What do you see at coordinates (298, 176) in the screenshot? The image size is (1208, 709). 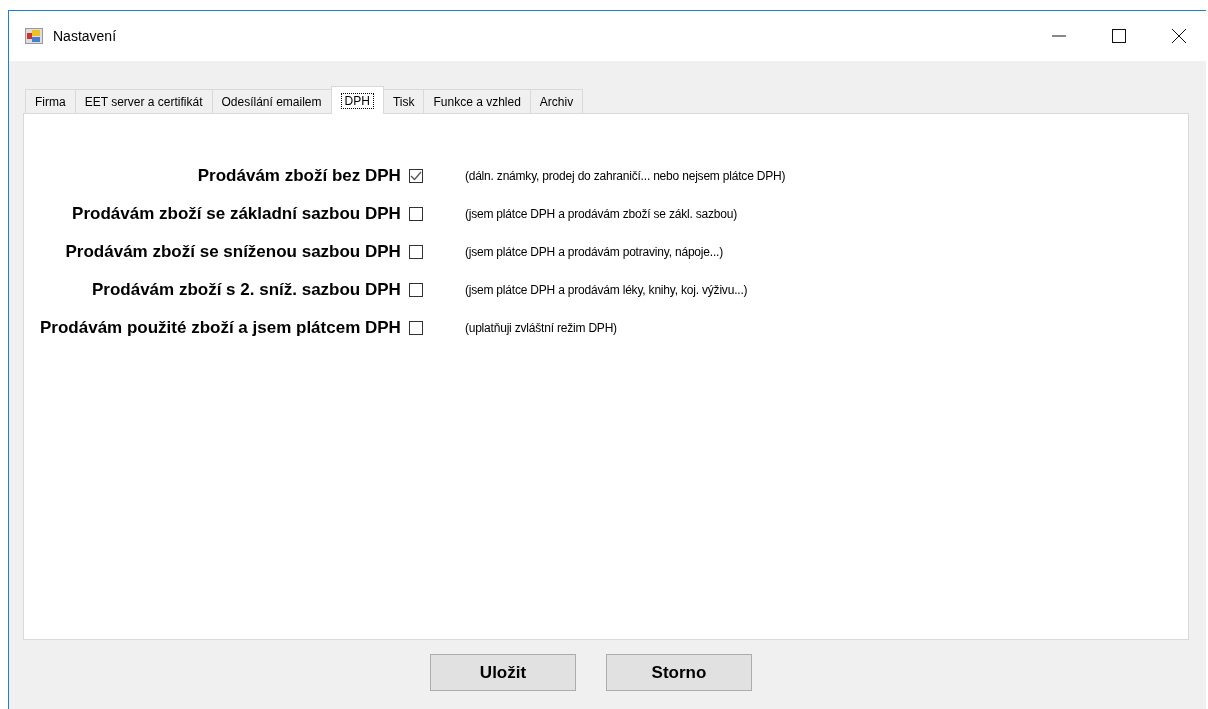 I see `option-label: Prodávám zboží bez DPH` at bounding box center [298, 176].